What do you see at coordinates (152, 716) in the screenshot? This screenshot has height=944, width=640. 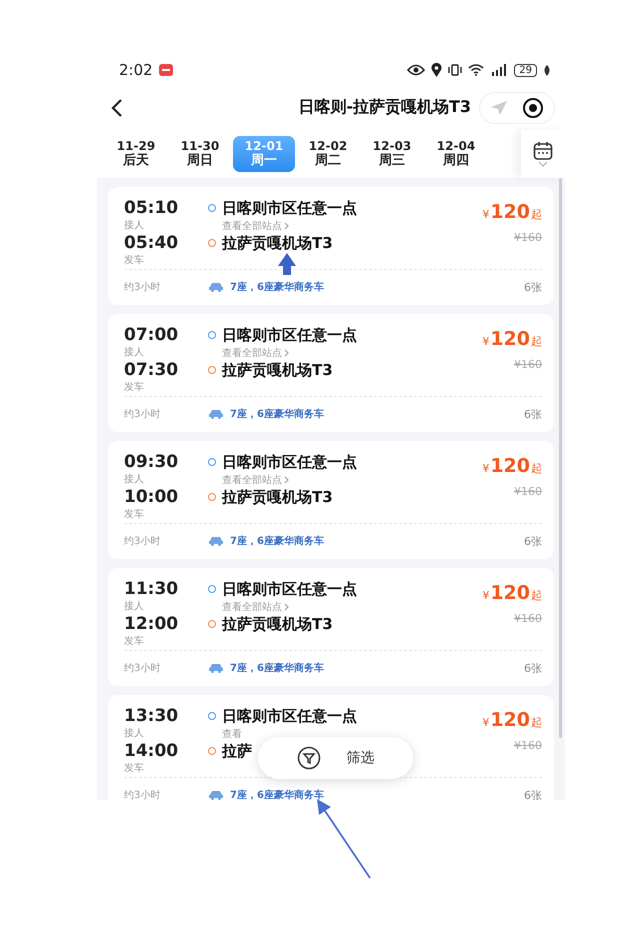 I see `pickup-time: 13:30` at bounding box center [152, 716].